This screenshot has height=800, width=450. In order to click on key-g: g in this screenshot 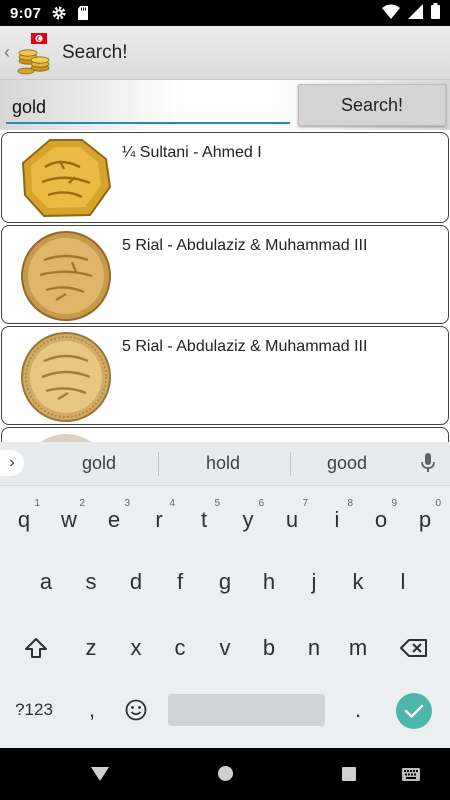, I will do `click(225, 582)`.